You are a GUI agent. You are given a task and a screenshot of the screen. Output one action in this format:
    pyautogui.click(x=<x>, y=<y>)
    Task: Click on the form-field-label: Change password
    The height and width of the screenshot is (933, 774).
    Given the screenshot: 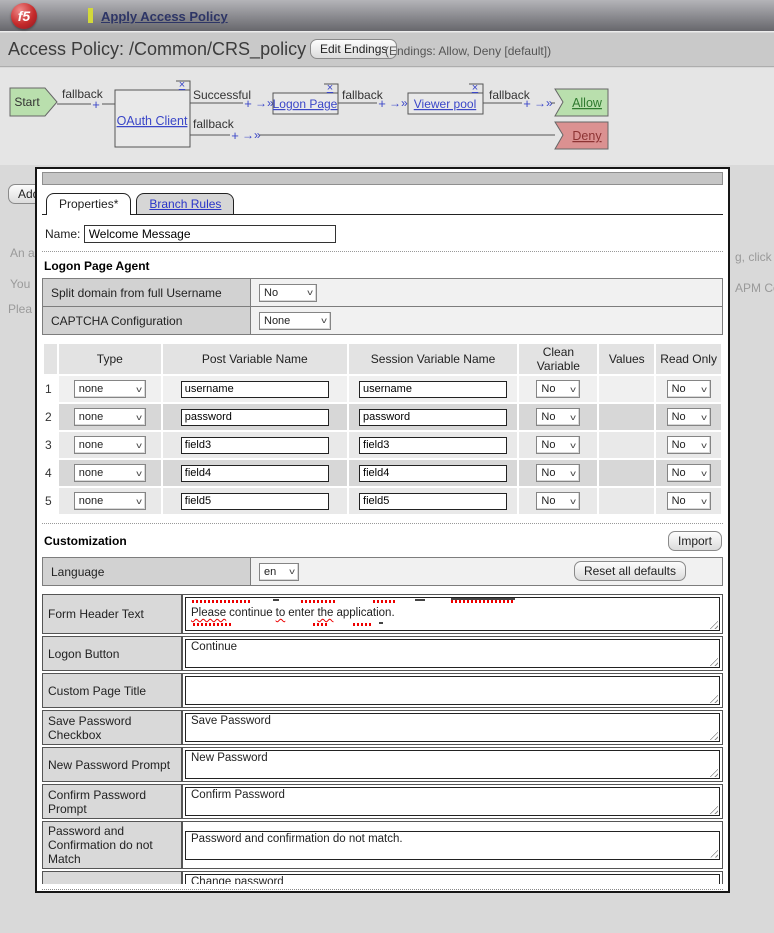 What is the action you would take?
    pyautogui.click(x=112, y=877)
    